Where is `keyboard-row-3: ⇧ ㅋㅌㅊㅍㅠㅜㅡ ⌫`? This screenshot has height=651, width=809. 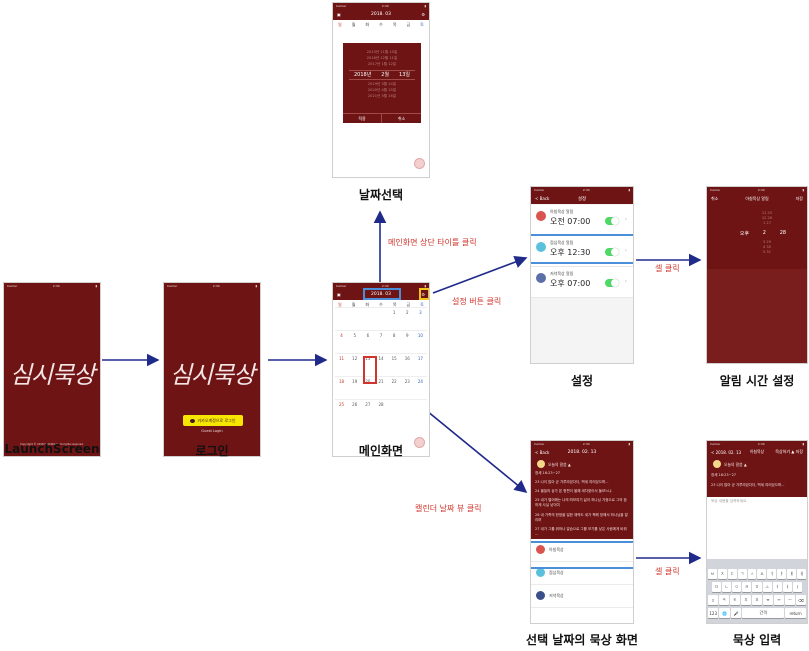
keyboard-row-3: ⇧ ㅋㅌㅊㅍㅠㅜㅡ ⌫ is located at coordinates (757, 600).